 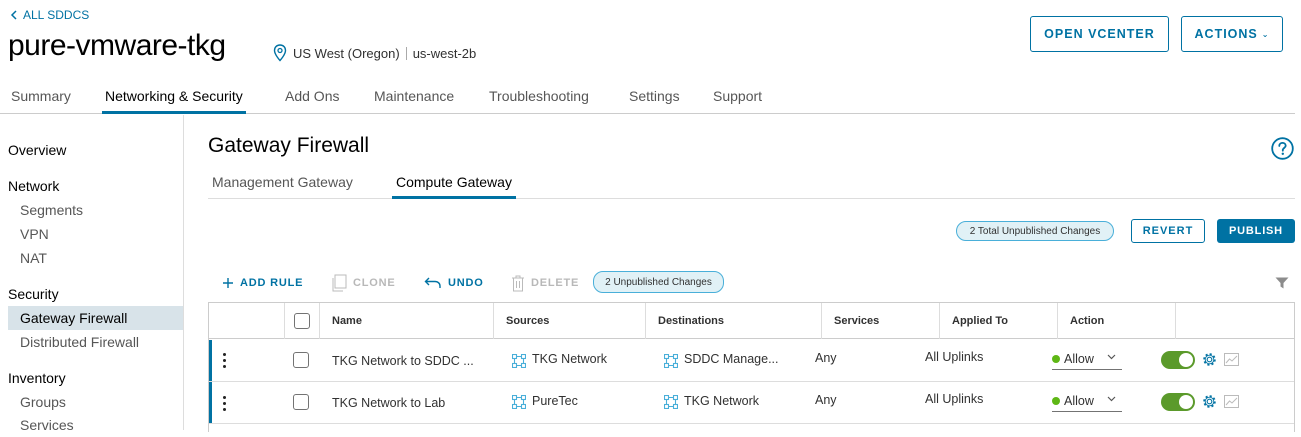 I want to click on zone-label: us-west-2b, so click(x=444, y=53).